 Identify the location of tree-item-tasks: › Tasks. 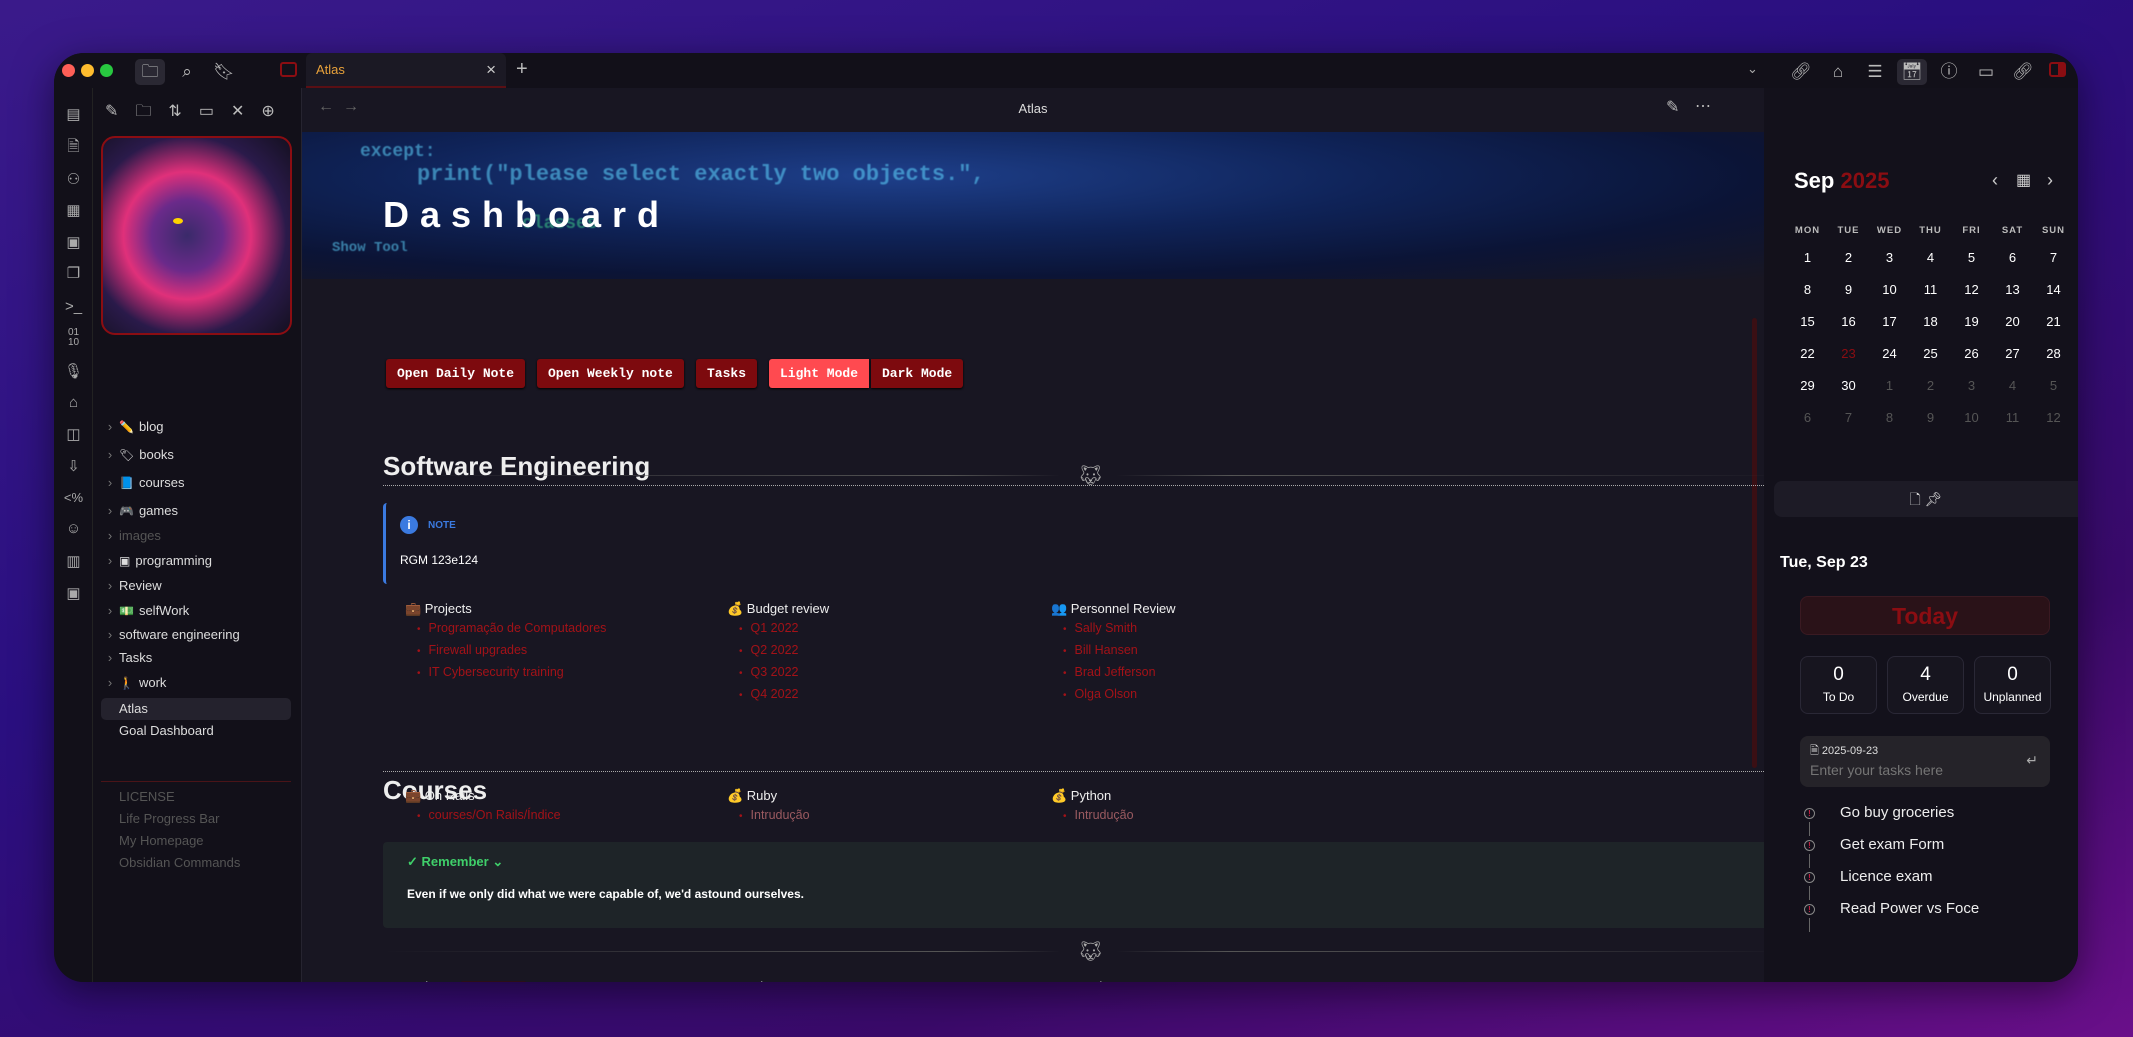
(196, 658).